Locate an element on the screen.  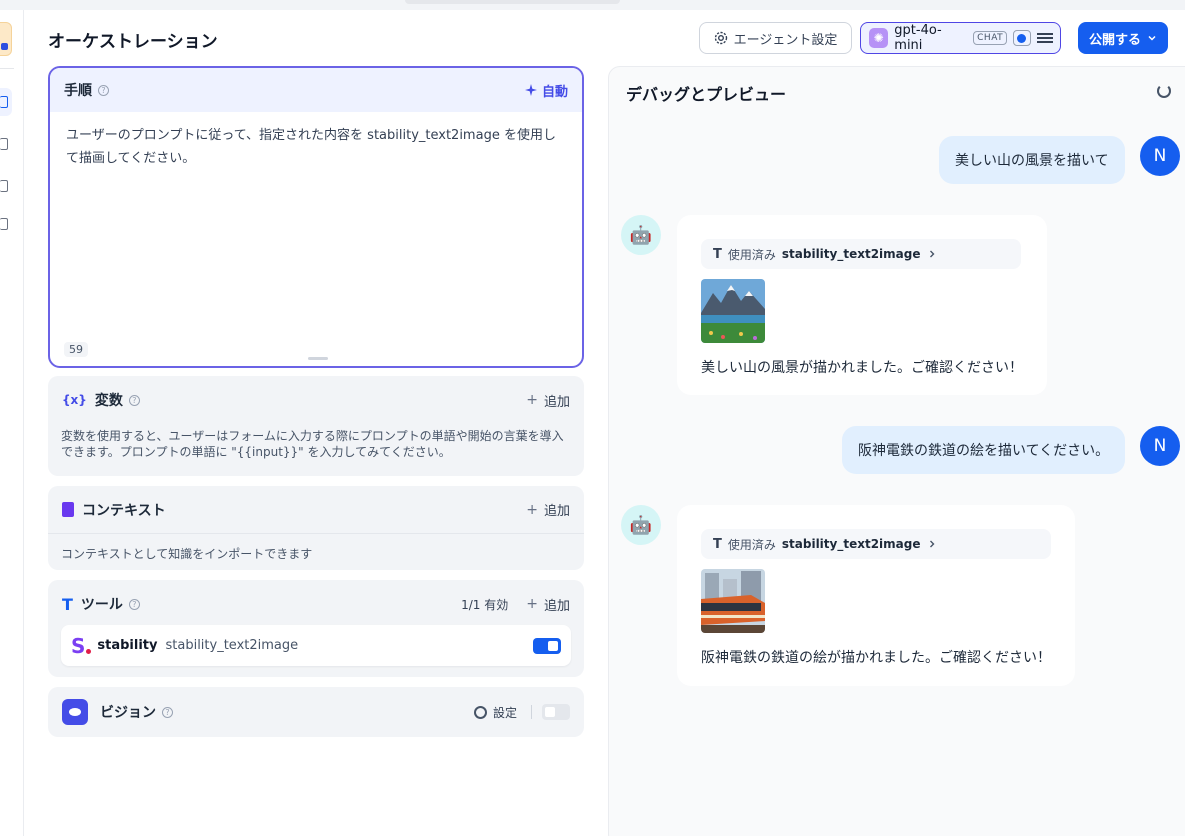
logs-icon is located at coordinates (4, 186).